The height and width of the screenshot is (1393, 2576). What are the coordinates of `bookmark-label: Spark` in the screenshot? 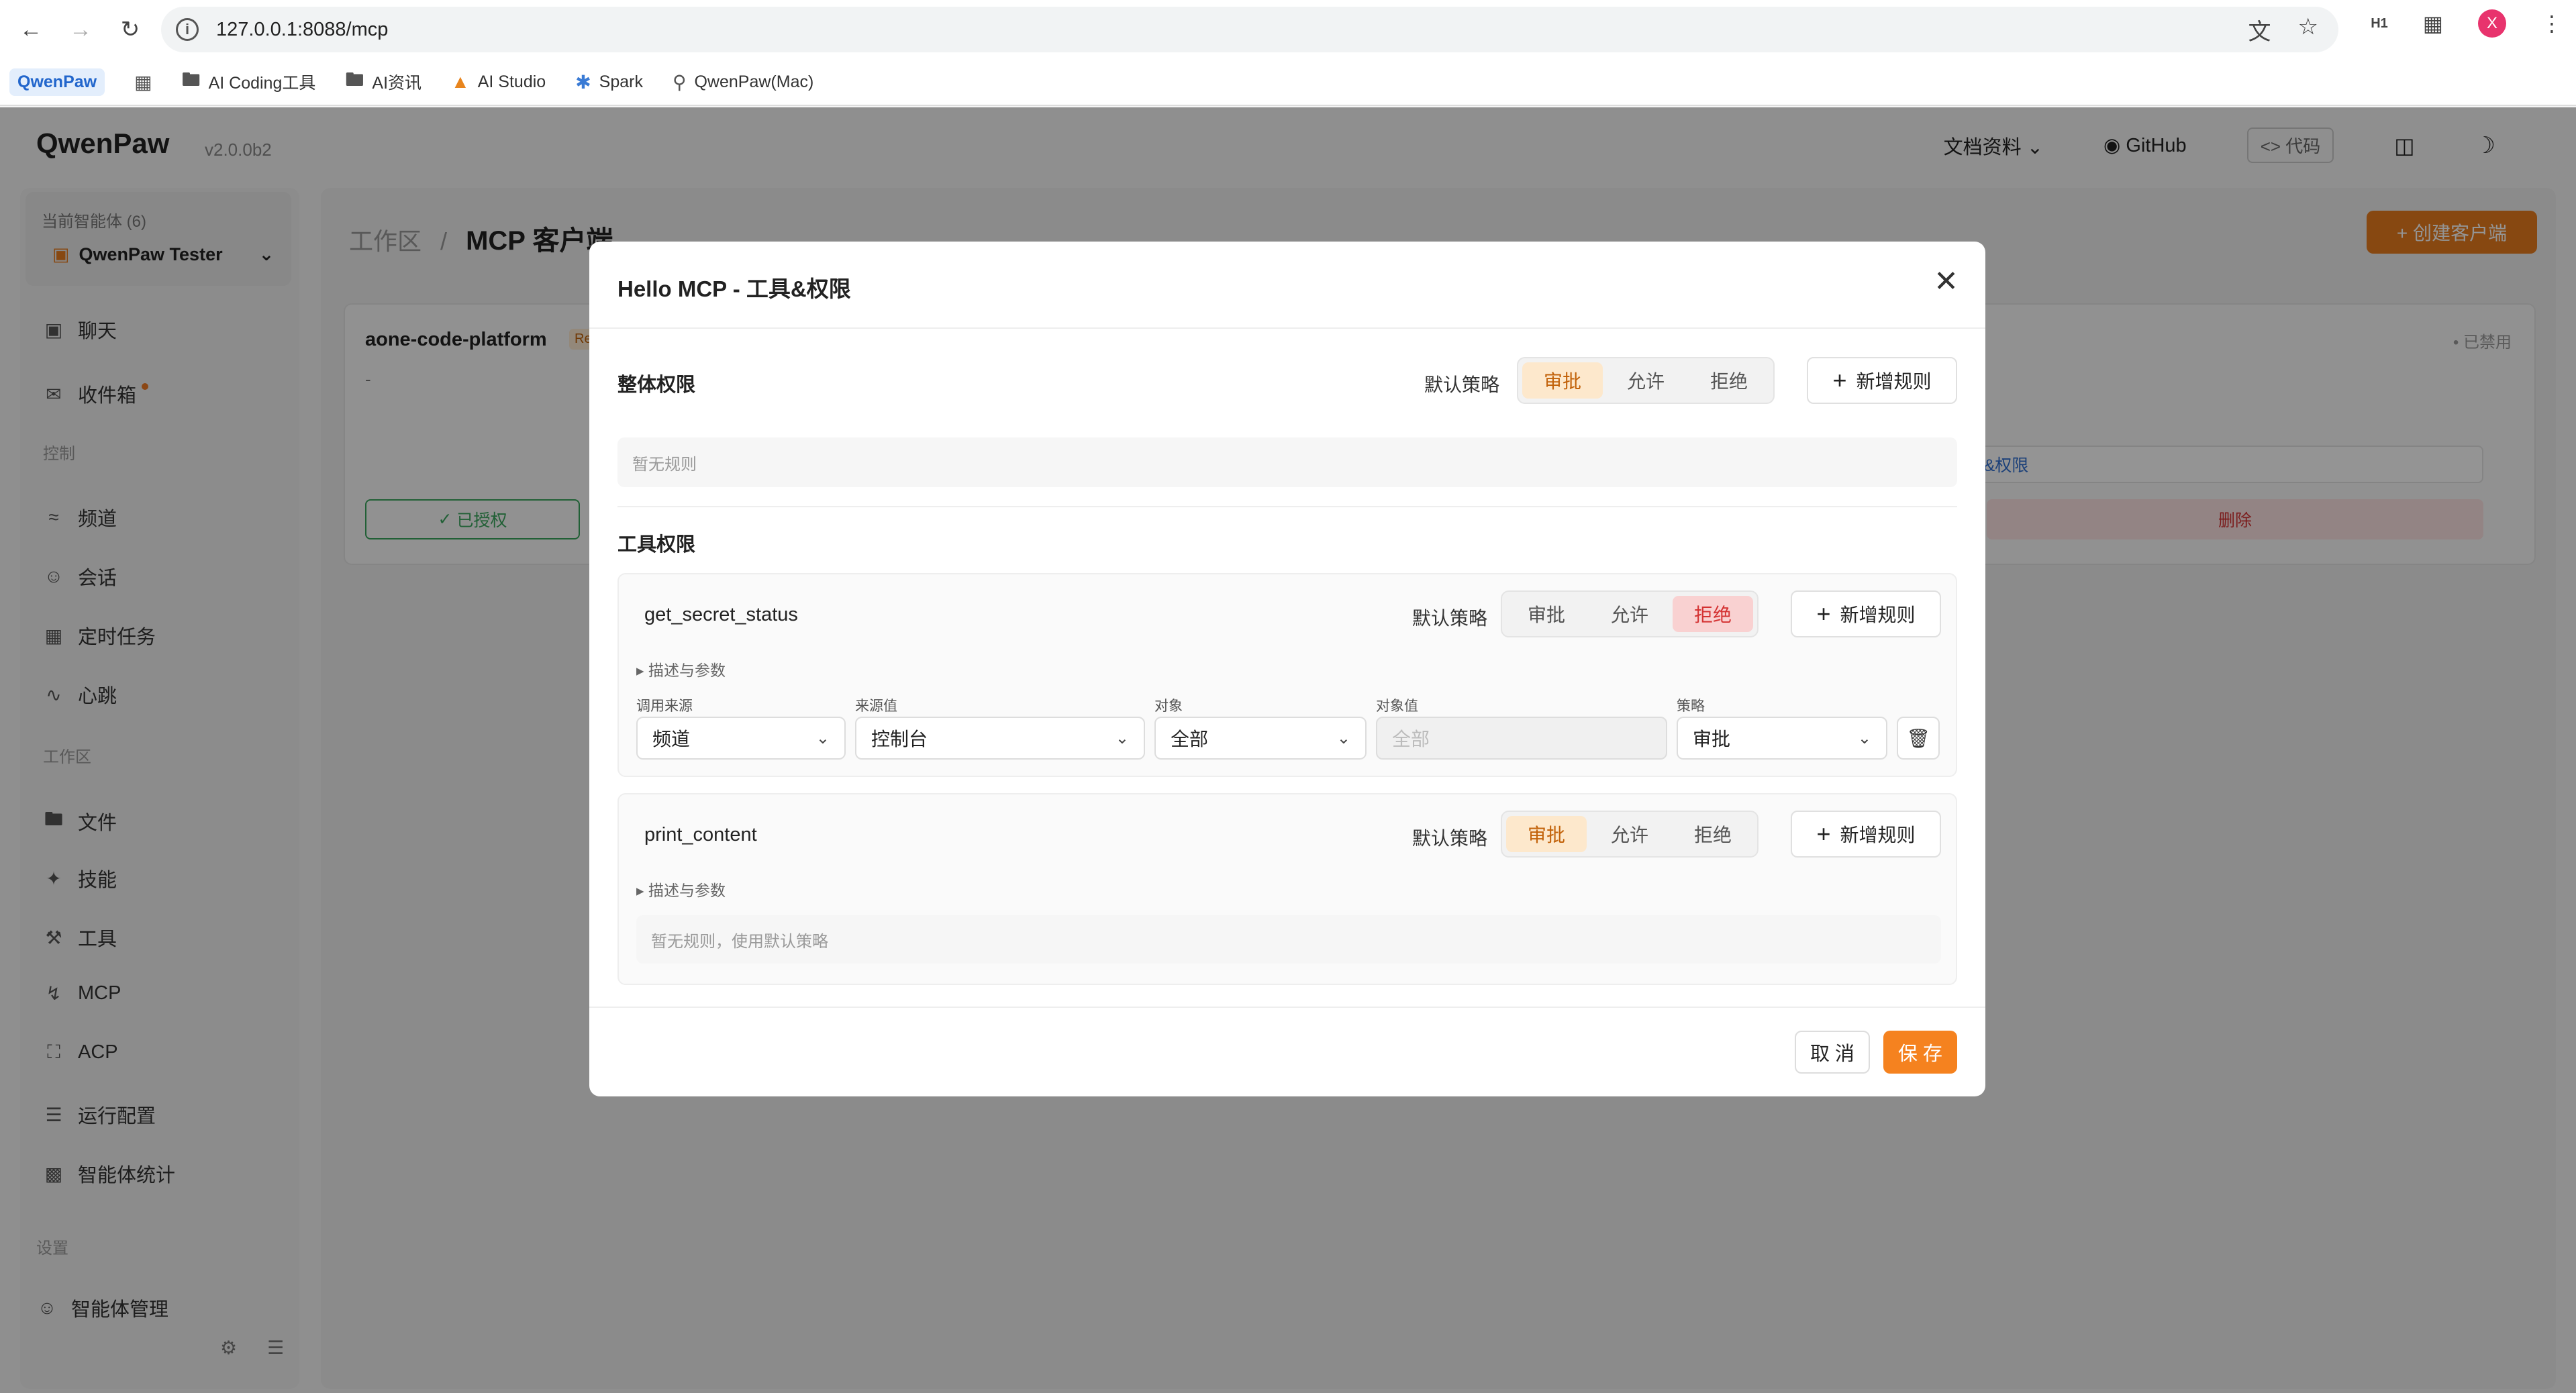 It's located at (621, 81).